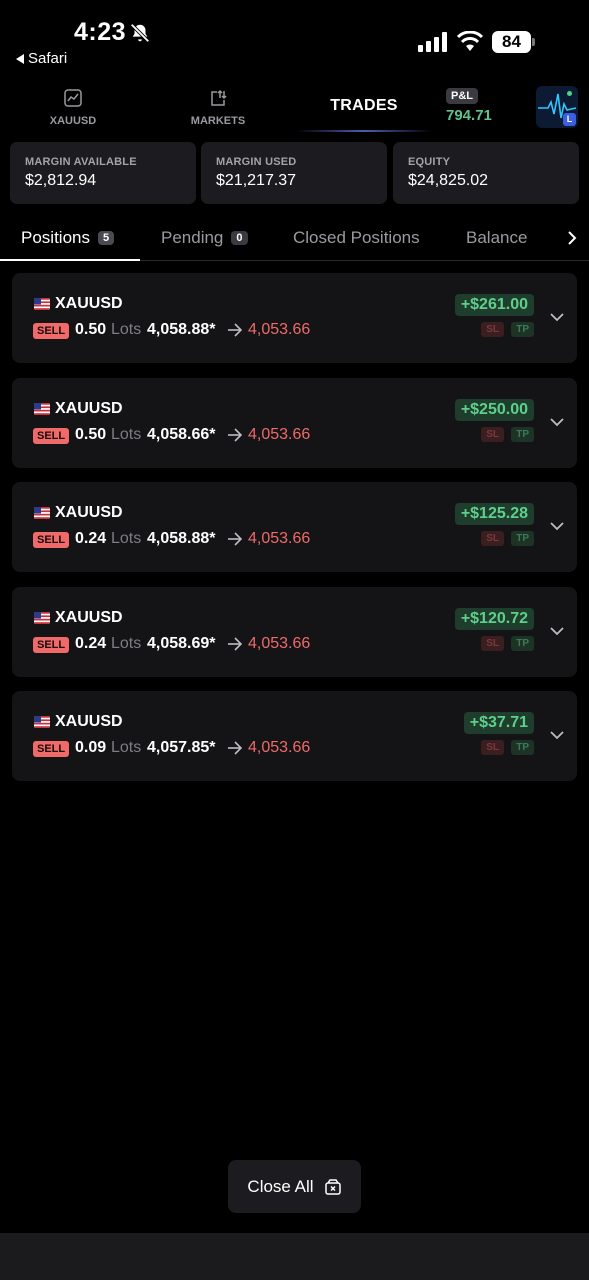 The height and width of the screenshot is (1280, 589). What do you see at coordinates (73, 121) in the screenshot?
I see `nav-xauusd-label: XAUUSD` at bounding box center [73, 121].